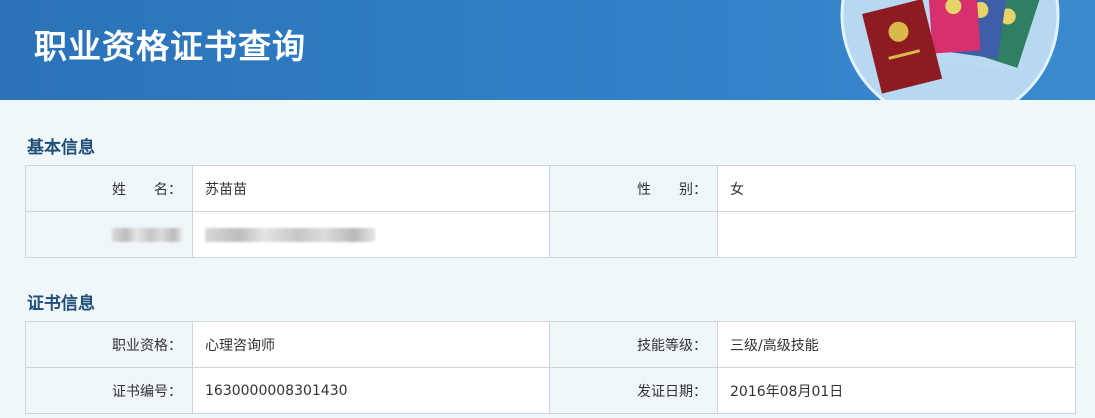 The image size is (1095, 418). Describe the element at coordinates (633, 234) in the screenshot. I see `empty-label-cell` at that location.